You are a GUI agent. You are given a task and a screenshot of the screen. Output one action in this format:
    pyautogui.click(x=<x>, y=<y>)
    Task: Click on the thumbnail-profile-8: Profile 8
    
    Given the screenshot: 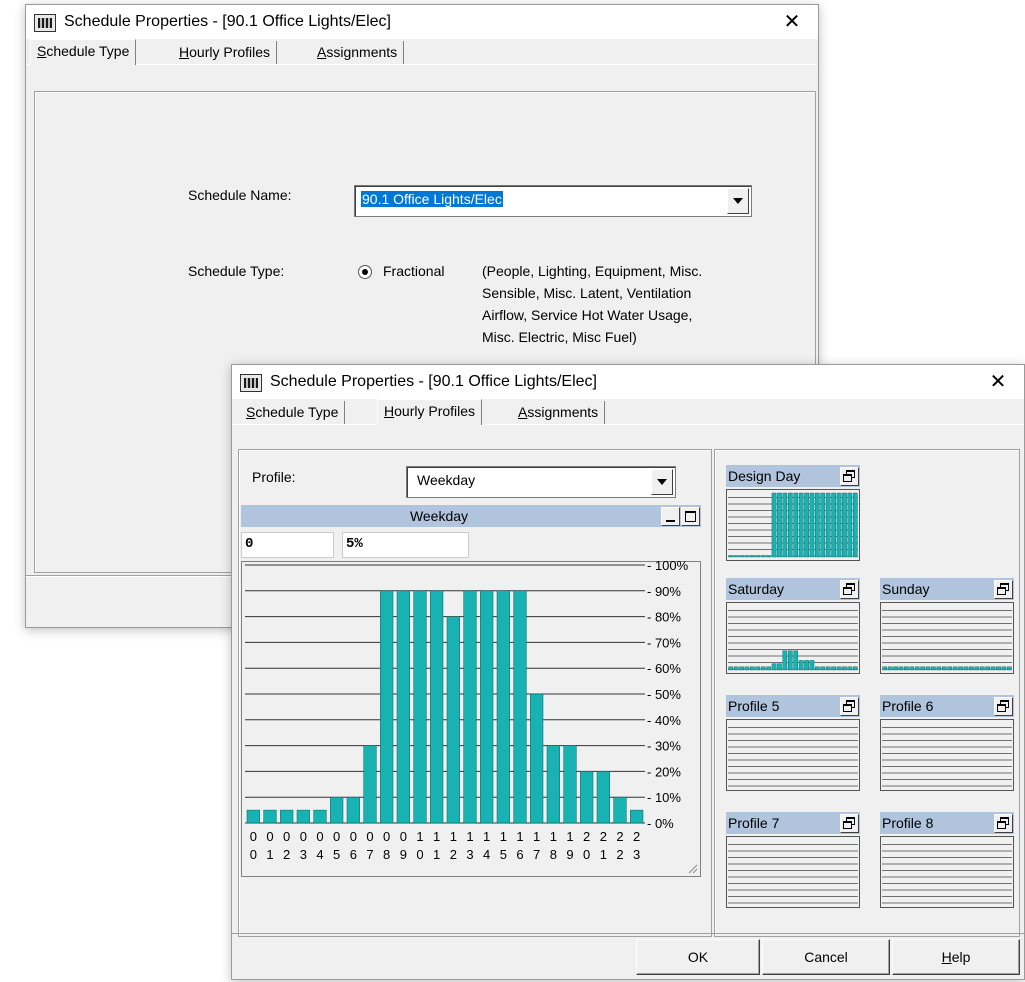 What is the action you would take?
    pyautogui.click(x=947, y=860)
    